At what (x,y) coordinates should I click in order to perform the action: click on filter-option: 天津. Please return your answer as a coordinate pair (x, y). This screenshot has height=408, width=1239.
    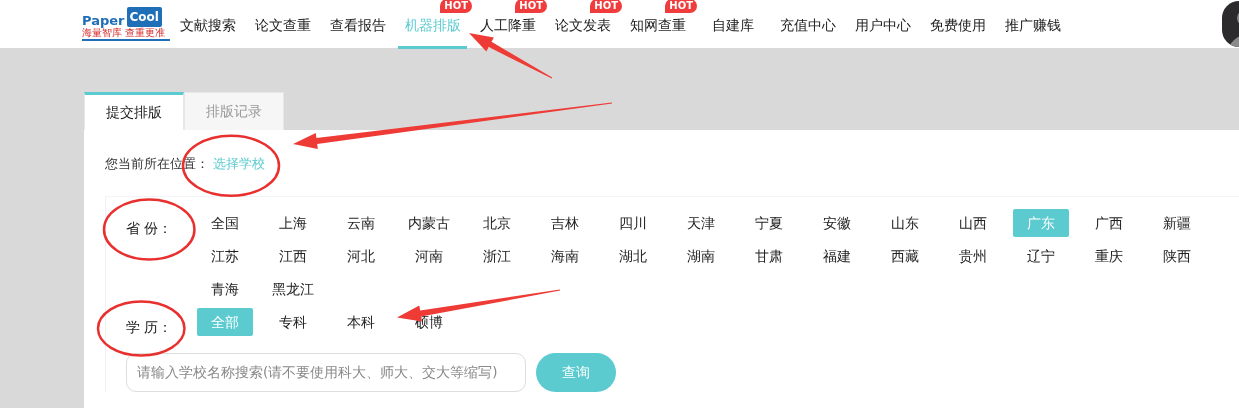
    Looking at the image, I should click on (701, 222).